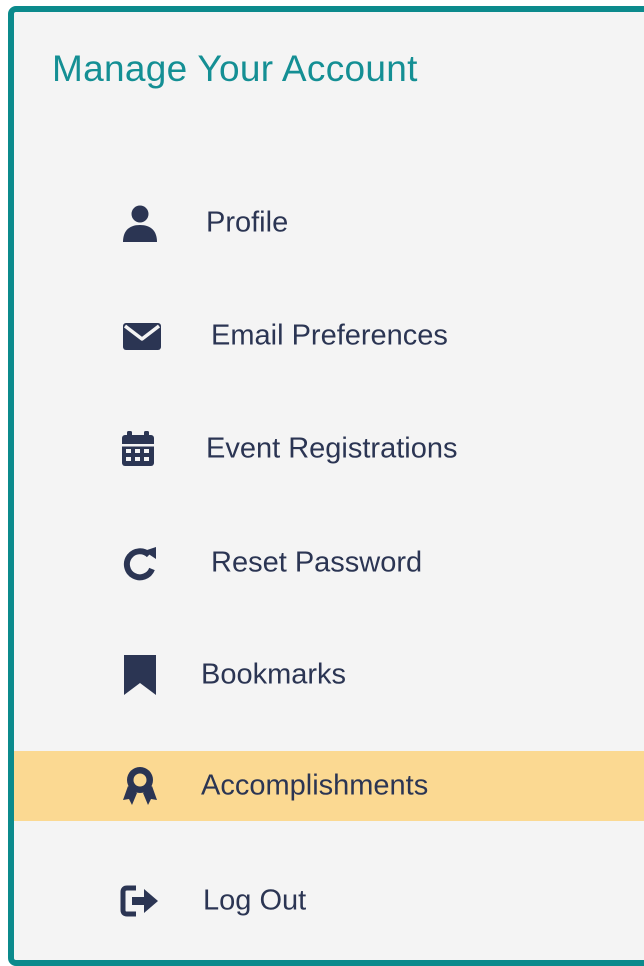  Describe the element at coordinates (140, 449) in the screenshot. I see `calendar-icon` at that location.